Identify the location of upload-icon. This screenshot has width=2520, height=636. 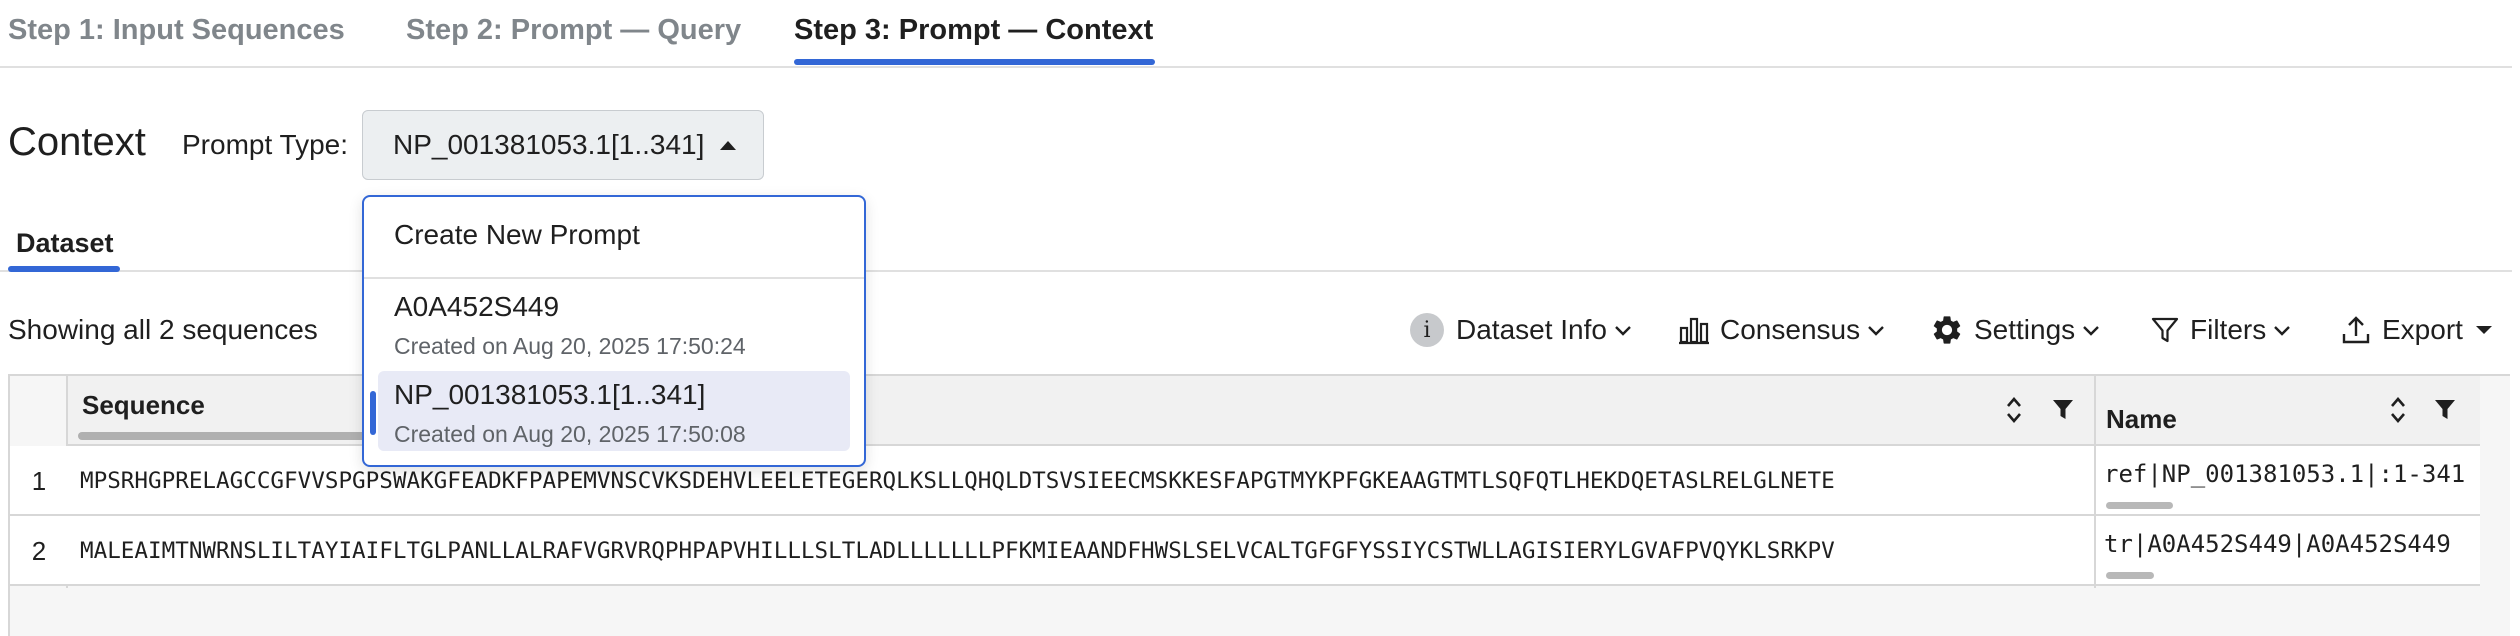
(2356, 330).